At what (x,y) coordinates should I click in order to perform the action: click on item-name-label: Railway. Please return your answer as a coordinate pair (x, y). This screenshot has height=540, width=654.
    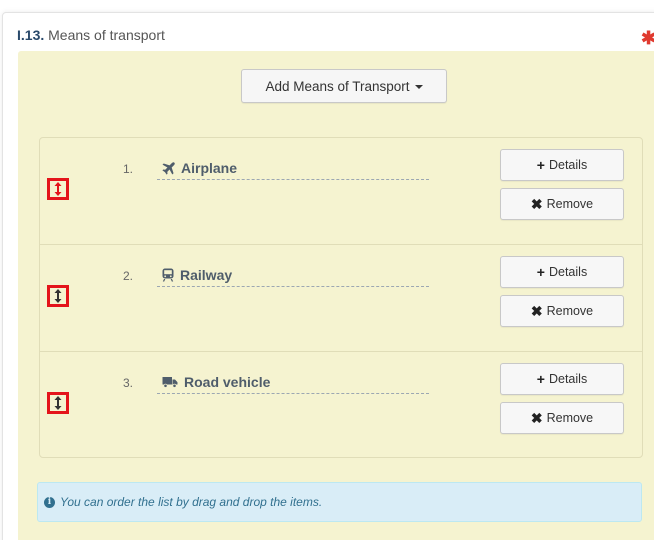
    Looking at the image, I should click on (206, 275).